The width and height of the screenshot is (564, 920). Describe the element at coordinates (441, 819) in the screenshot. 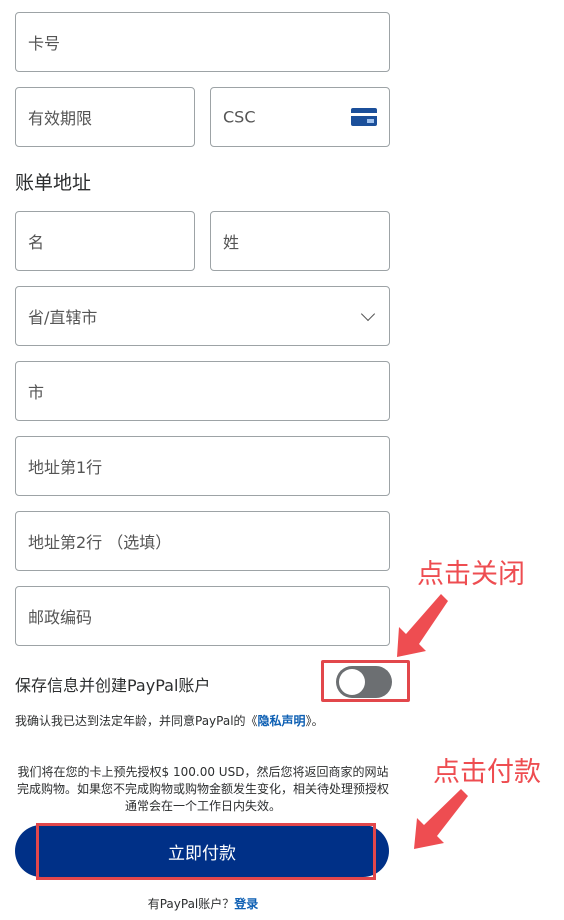

I see `arrow-to-pay-icon` at that location.